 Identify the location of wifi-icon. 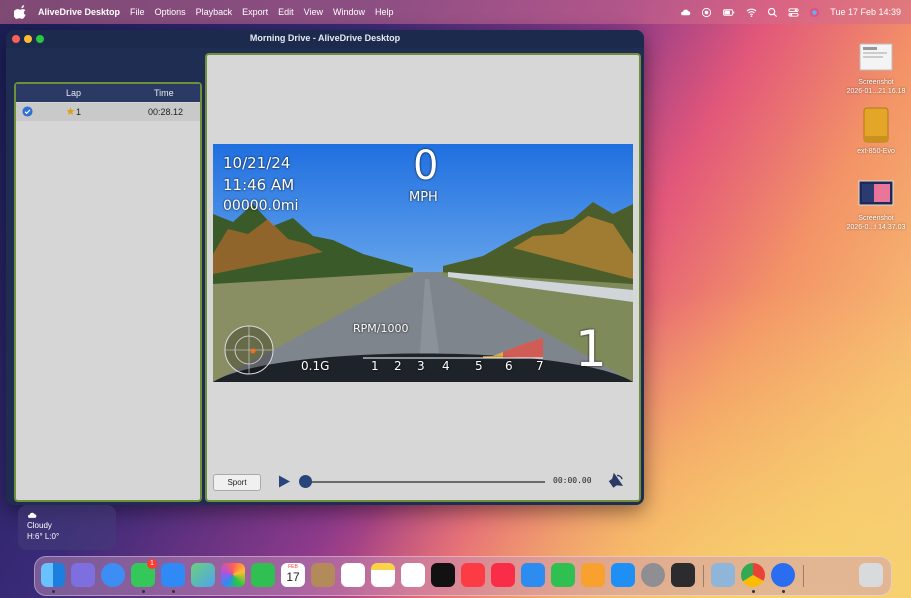
(751, 12).